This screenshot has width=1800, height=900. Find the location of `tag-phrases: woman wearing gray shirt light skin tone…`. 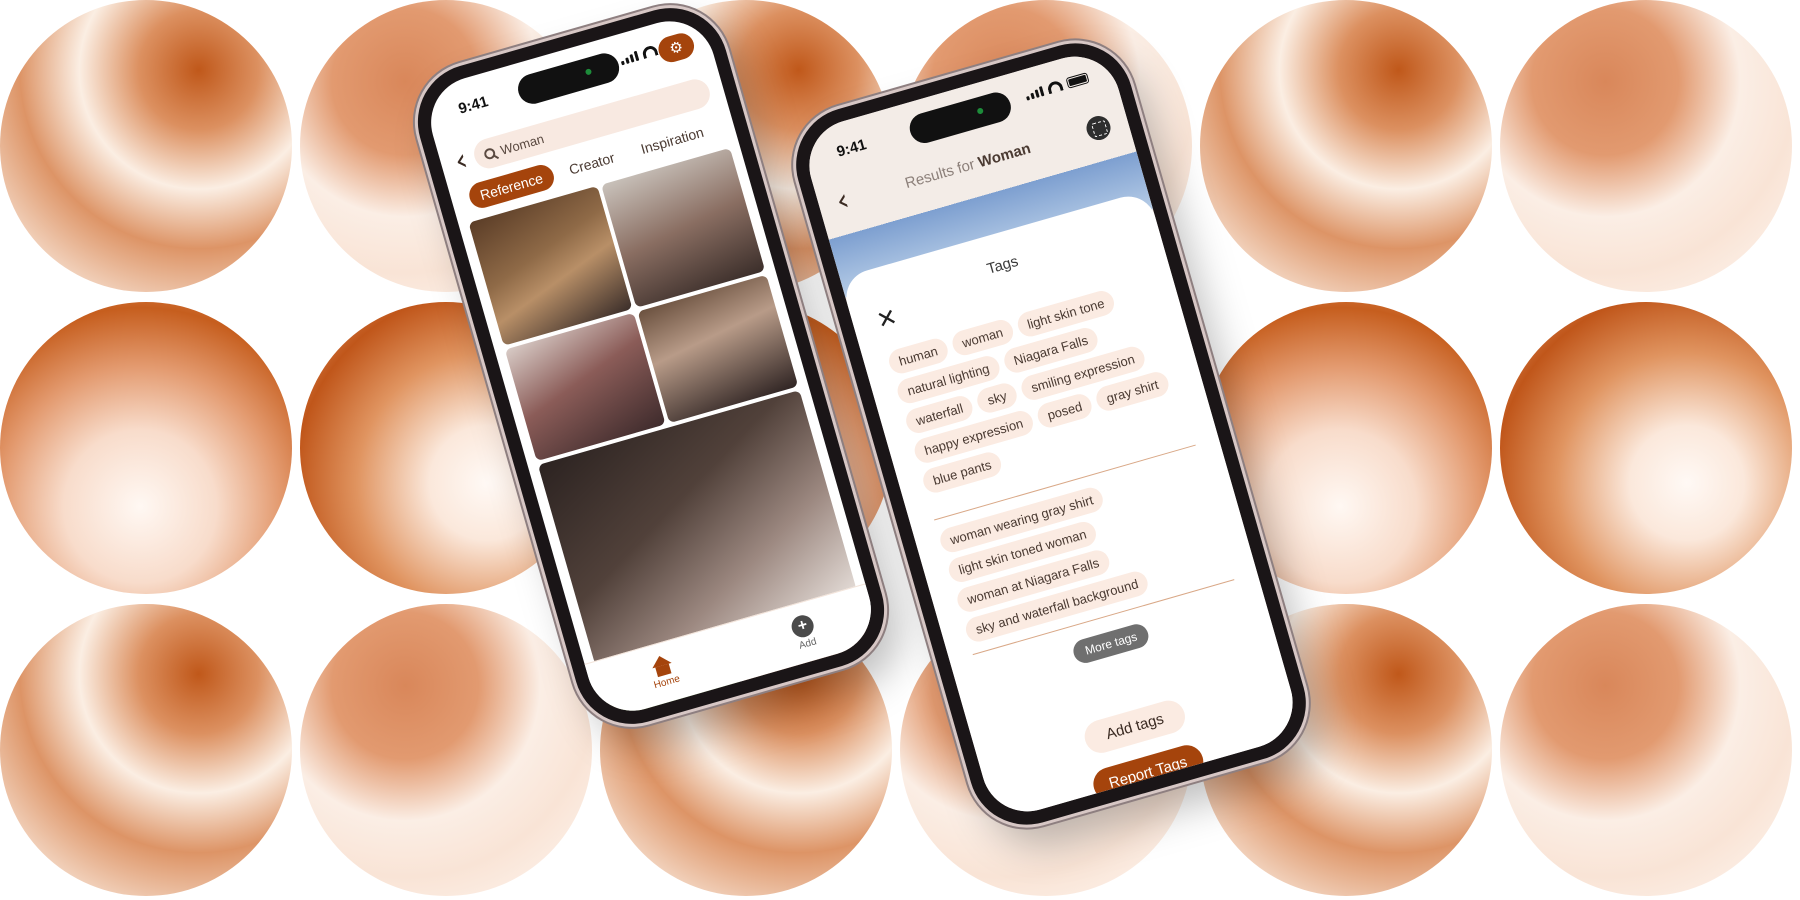

tag-phrases: woman wearing gray shirt light skin tone… is located at coordinates (1084, 550).